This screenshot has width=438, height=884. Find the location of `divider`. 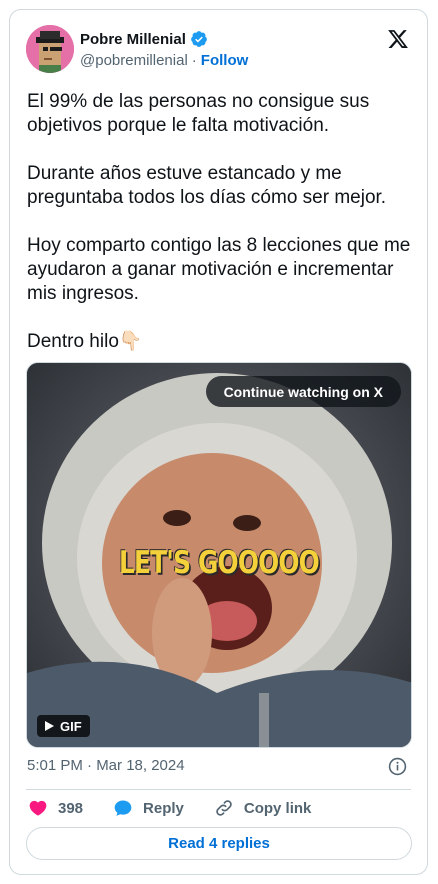

divider is located at coordinates (218, 789).